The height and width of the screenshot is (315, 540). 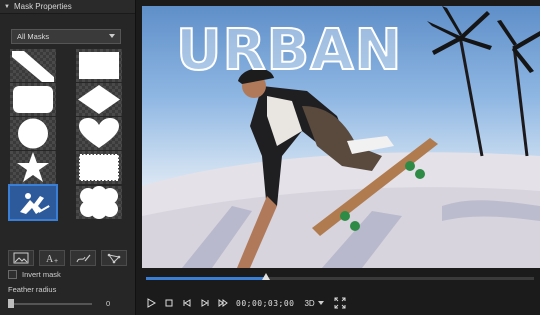 I want to click on polygon-button, so click(x=114, y=258).